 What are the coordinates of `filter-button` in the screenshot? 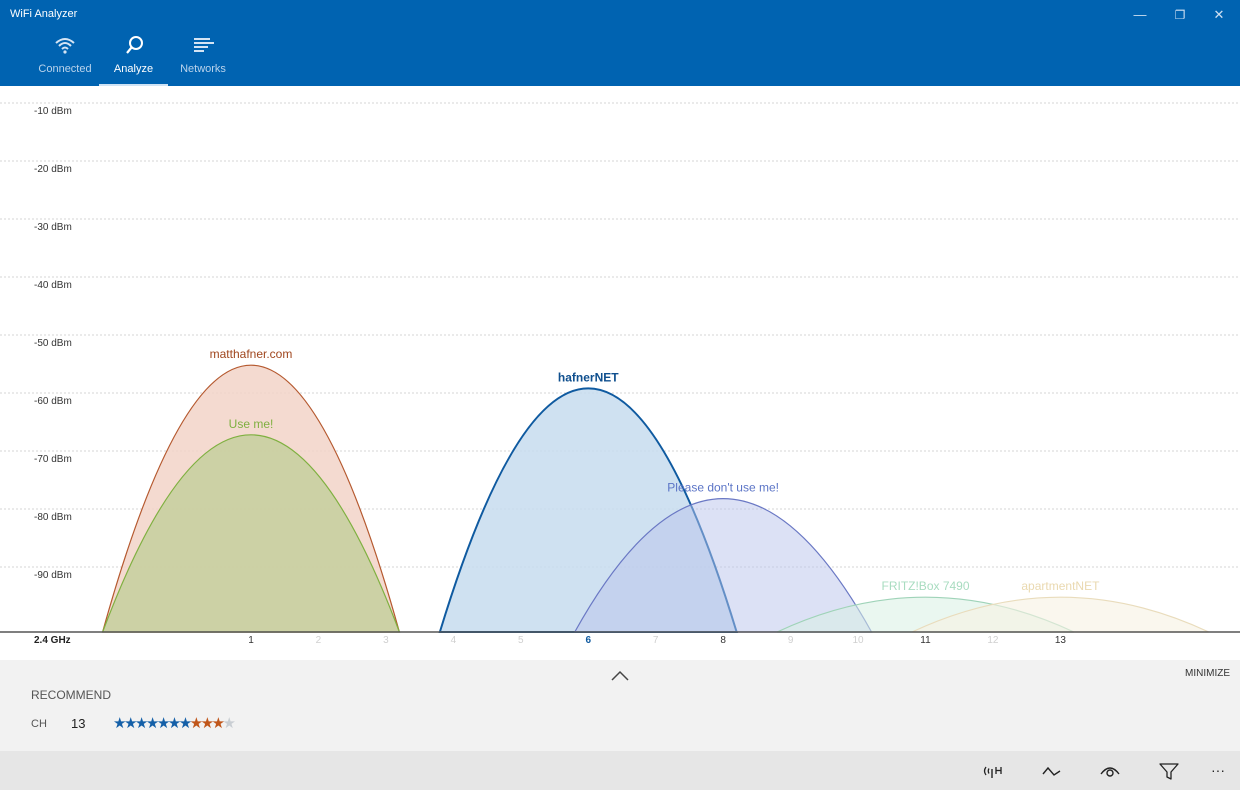 It's located at (1169, 771).